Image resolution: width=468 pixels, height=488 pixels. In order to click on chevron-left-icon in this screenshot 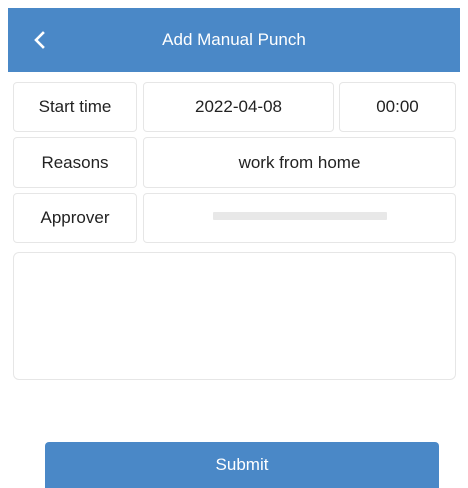, I will do `click(39, 40)`.